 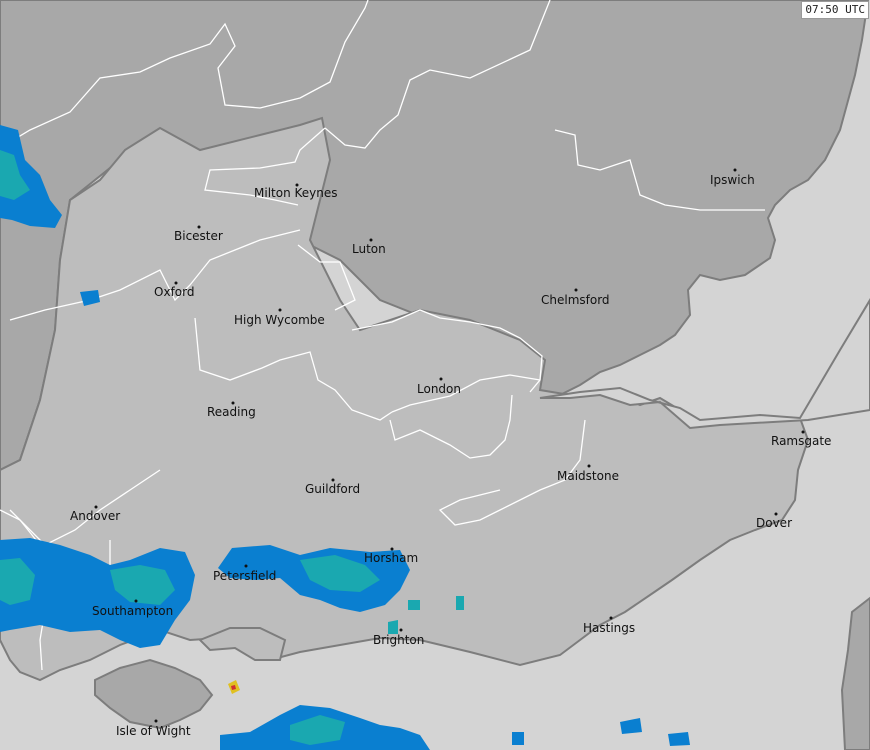 I want to click on place-label: Maidstone, so click(x=588, y=476).